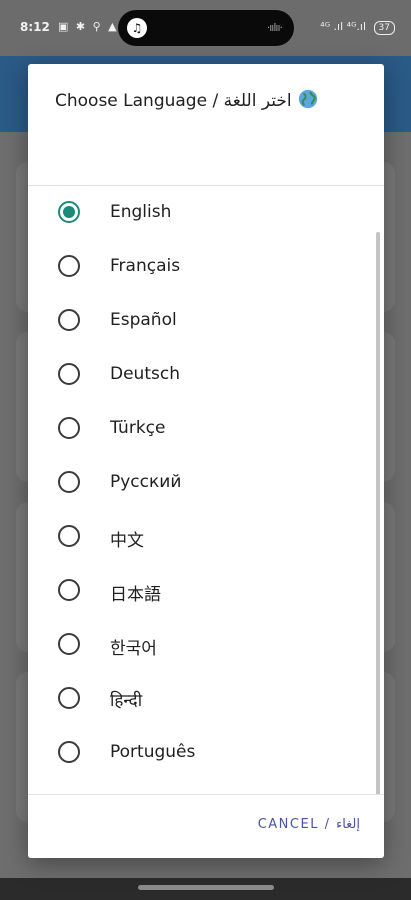  What do you see at coordinates (88, 26) in the screenshot?
I see `notification-icons: ▣ ✱ ⚲ ▲` at bounding box center [88, 26].